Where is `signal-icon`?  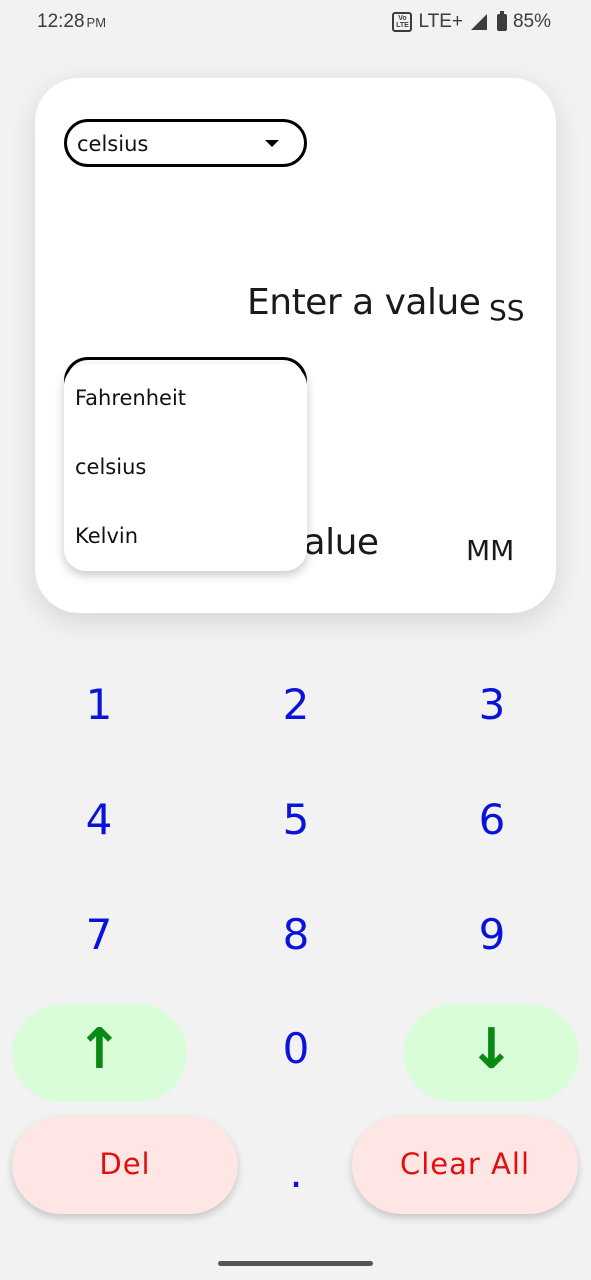 signal-icon is located at coordinates (478, 22).